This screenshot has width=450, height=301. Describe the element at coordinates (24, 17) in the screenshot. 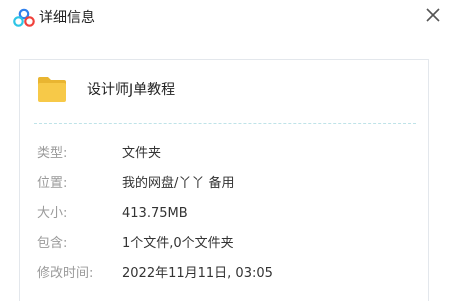

I see `baidu-netdisk-cloud-icon` at that location.